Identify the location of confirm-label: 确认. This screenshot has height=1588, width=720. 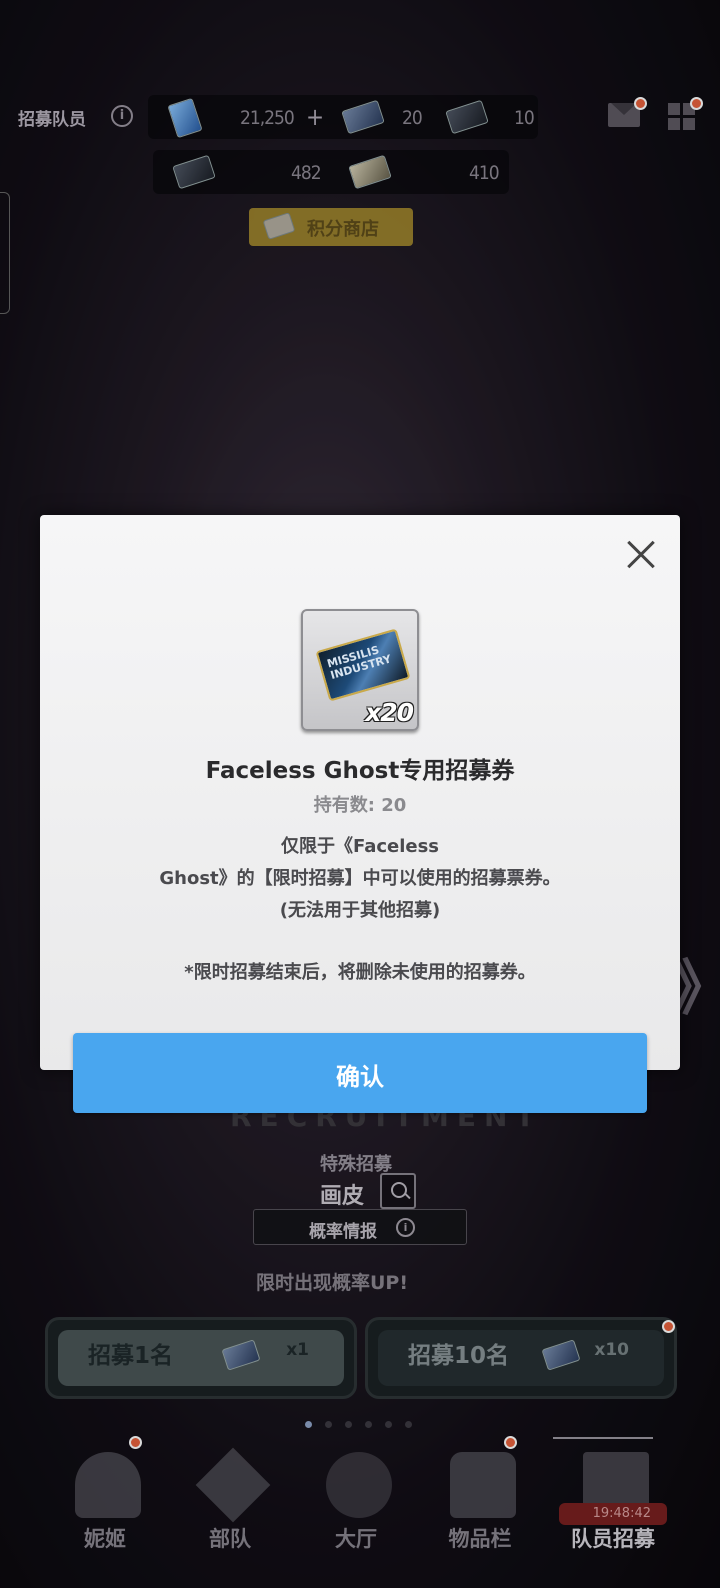
(360, 1077).